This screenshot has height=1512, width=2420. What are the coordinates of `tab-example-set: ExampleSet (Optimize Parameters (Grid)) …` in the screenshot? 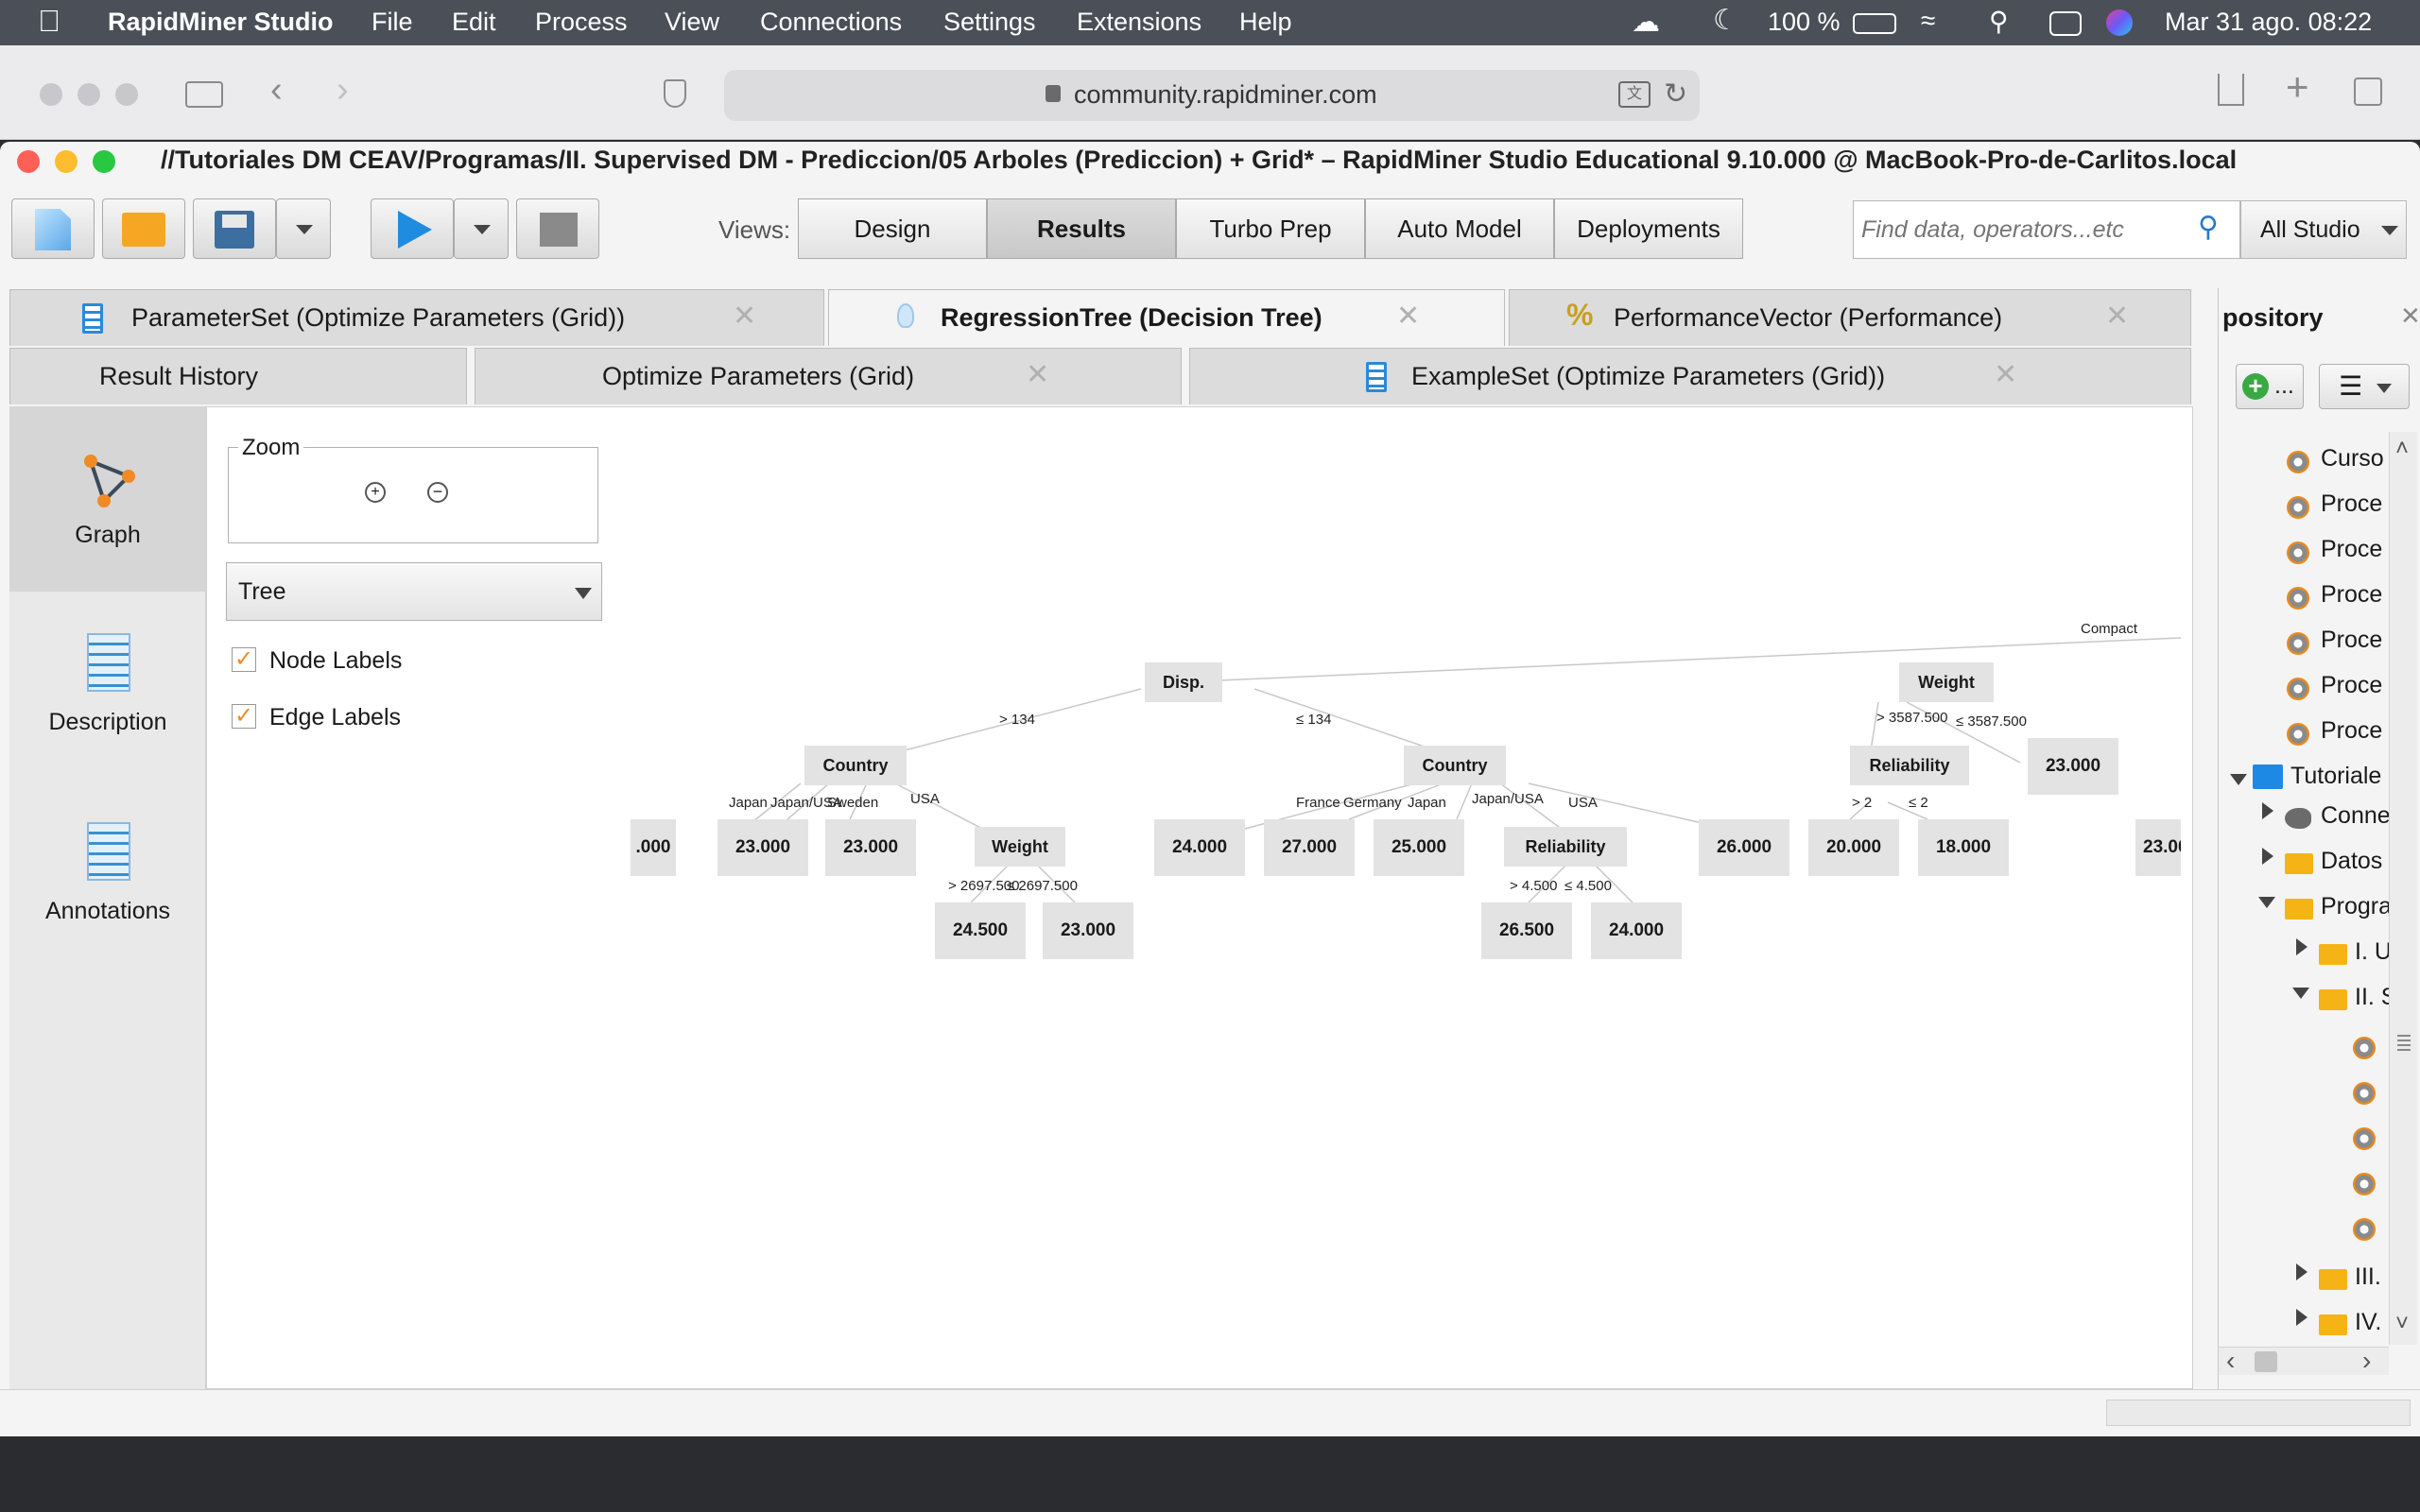 It's located at (1690, 376).